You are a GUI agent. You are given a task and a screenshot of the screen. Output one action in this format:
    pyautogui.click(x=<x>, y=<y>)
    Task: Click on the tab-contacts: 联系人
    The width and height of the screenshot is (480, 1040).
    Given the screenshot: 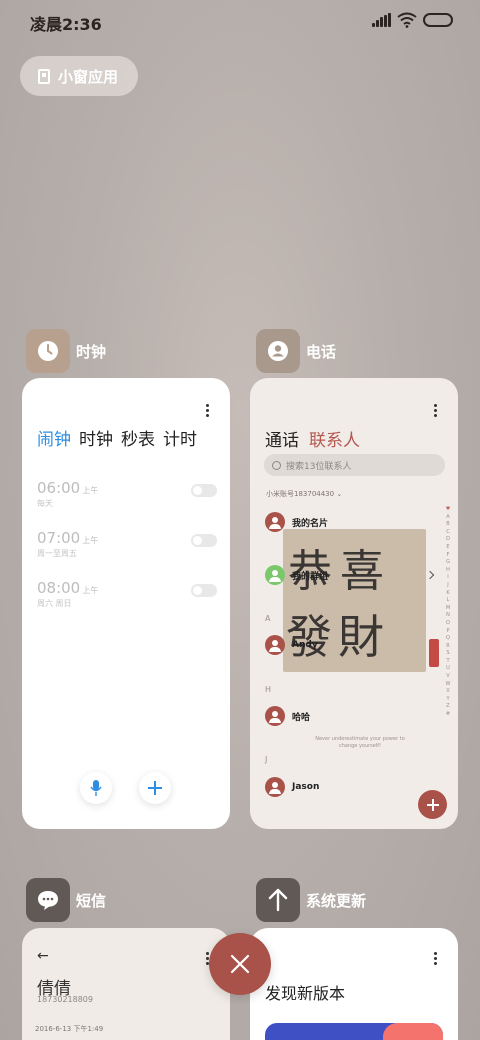 What is the action you would take?
    pyautogui.click(x=334, y=438)
    